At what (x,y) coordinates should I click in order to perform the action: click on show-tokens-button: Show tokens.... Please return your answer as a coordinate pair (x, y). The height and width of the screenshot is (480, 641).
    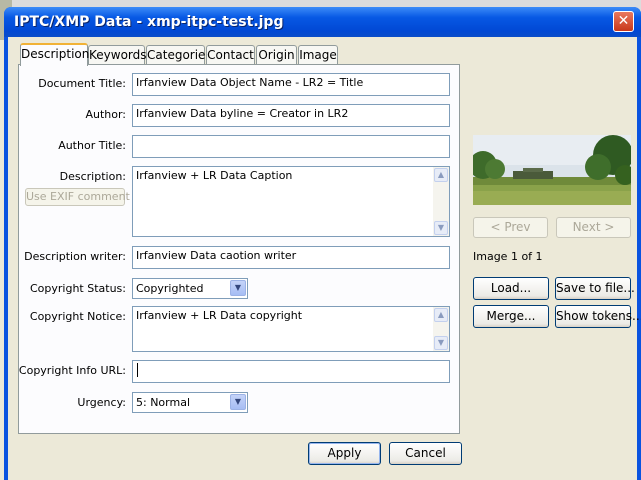
    Looking at the image, I should click on (598, 316).